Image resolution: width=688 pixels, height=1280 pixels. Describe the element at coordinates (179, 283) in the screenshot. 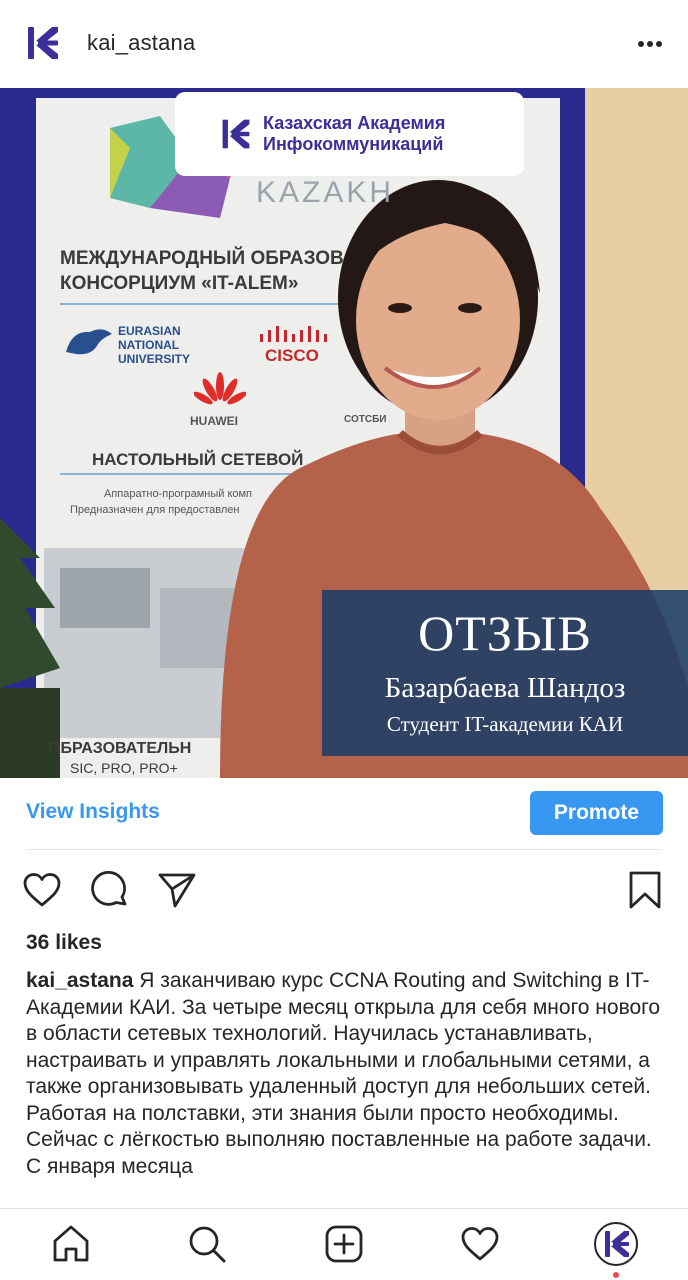

I see `banner-line2: КОНСОРЦИУМ «IT-ALEM»` at that location.